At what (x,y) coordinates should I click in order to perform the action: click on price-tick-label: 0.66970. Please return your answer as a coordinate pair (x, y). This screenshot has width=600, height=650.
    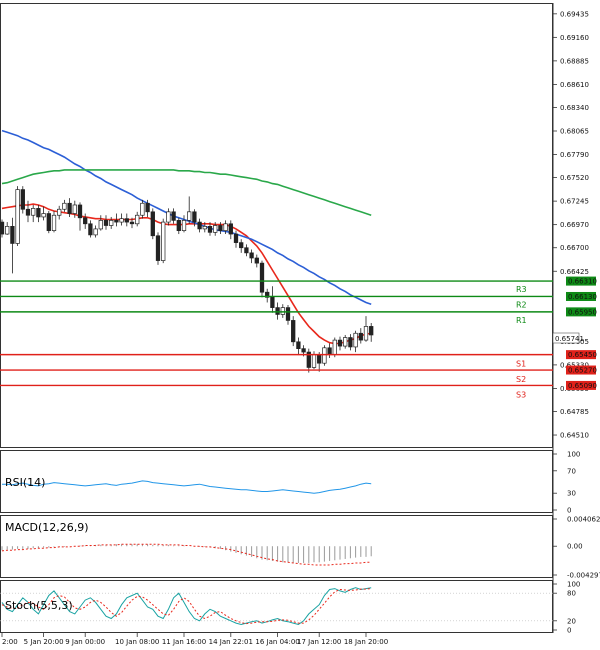
    Looking at the image, I should click on (574, 225).